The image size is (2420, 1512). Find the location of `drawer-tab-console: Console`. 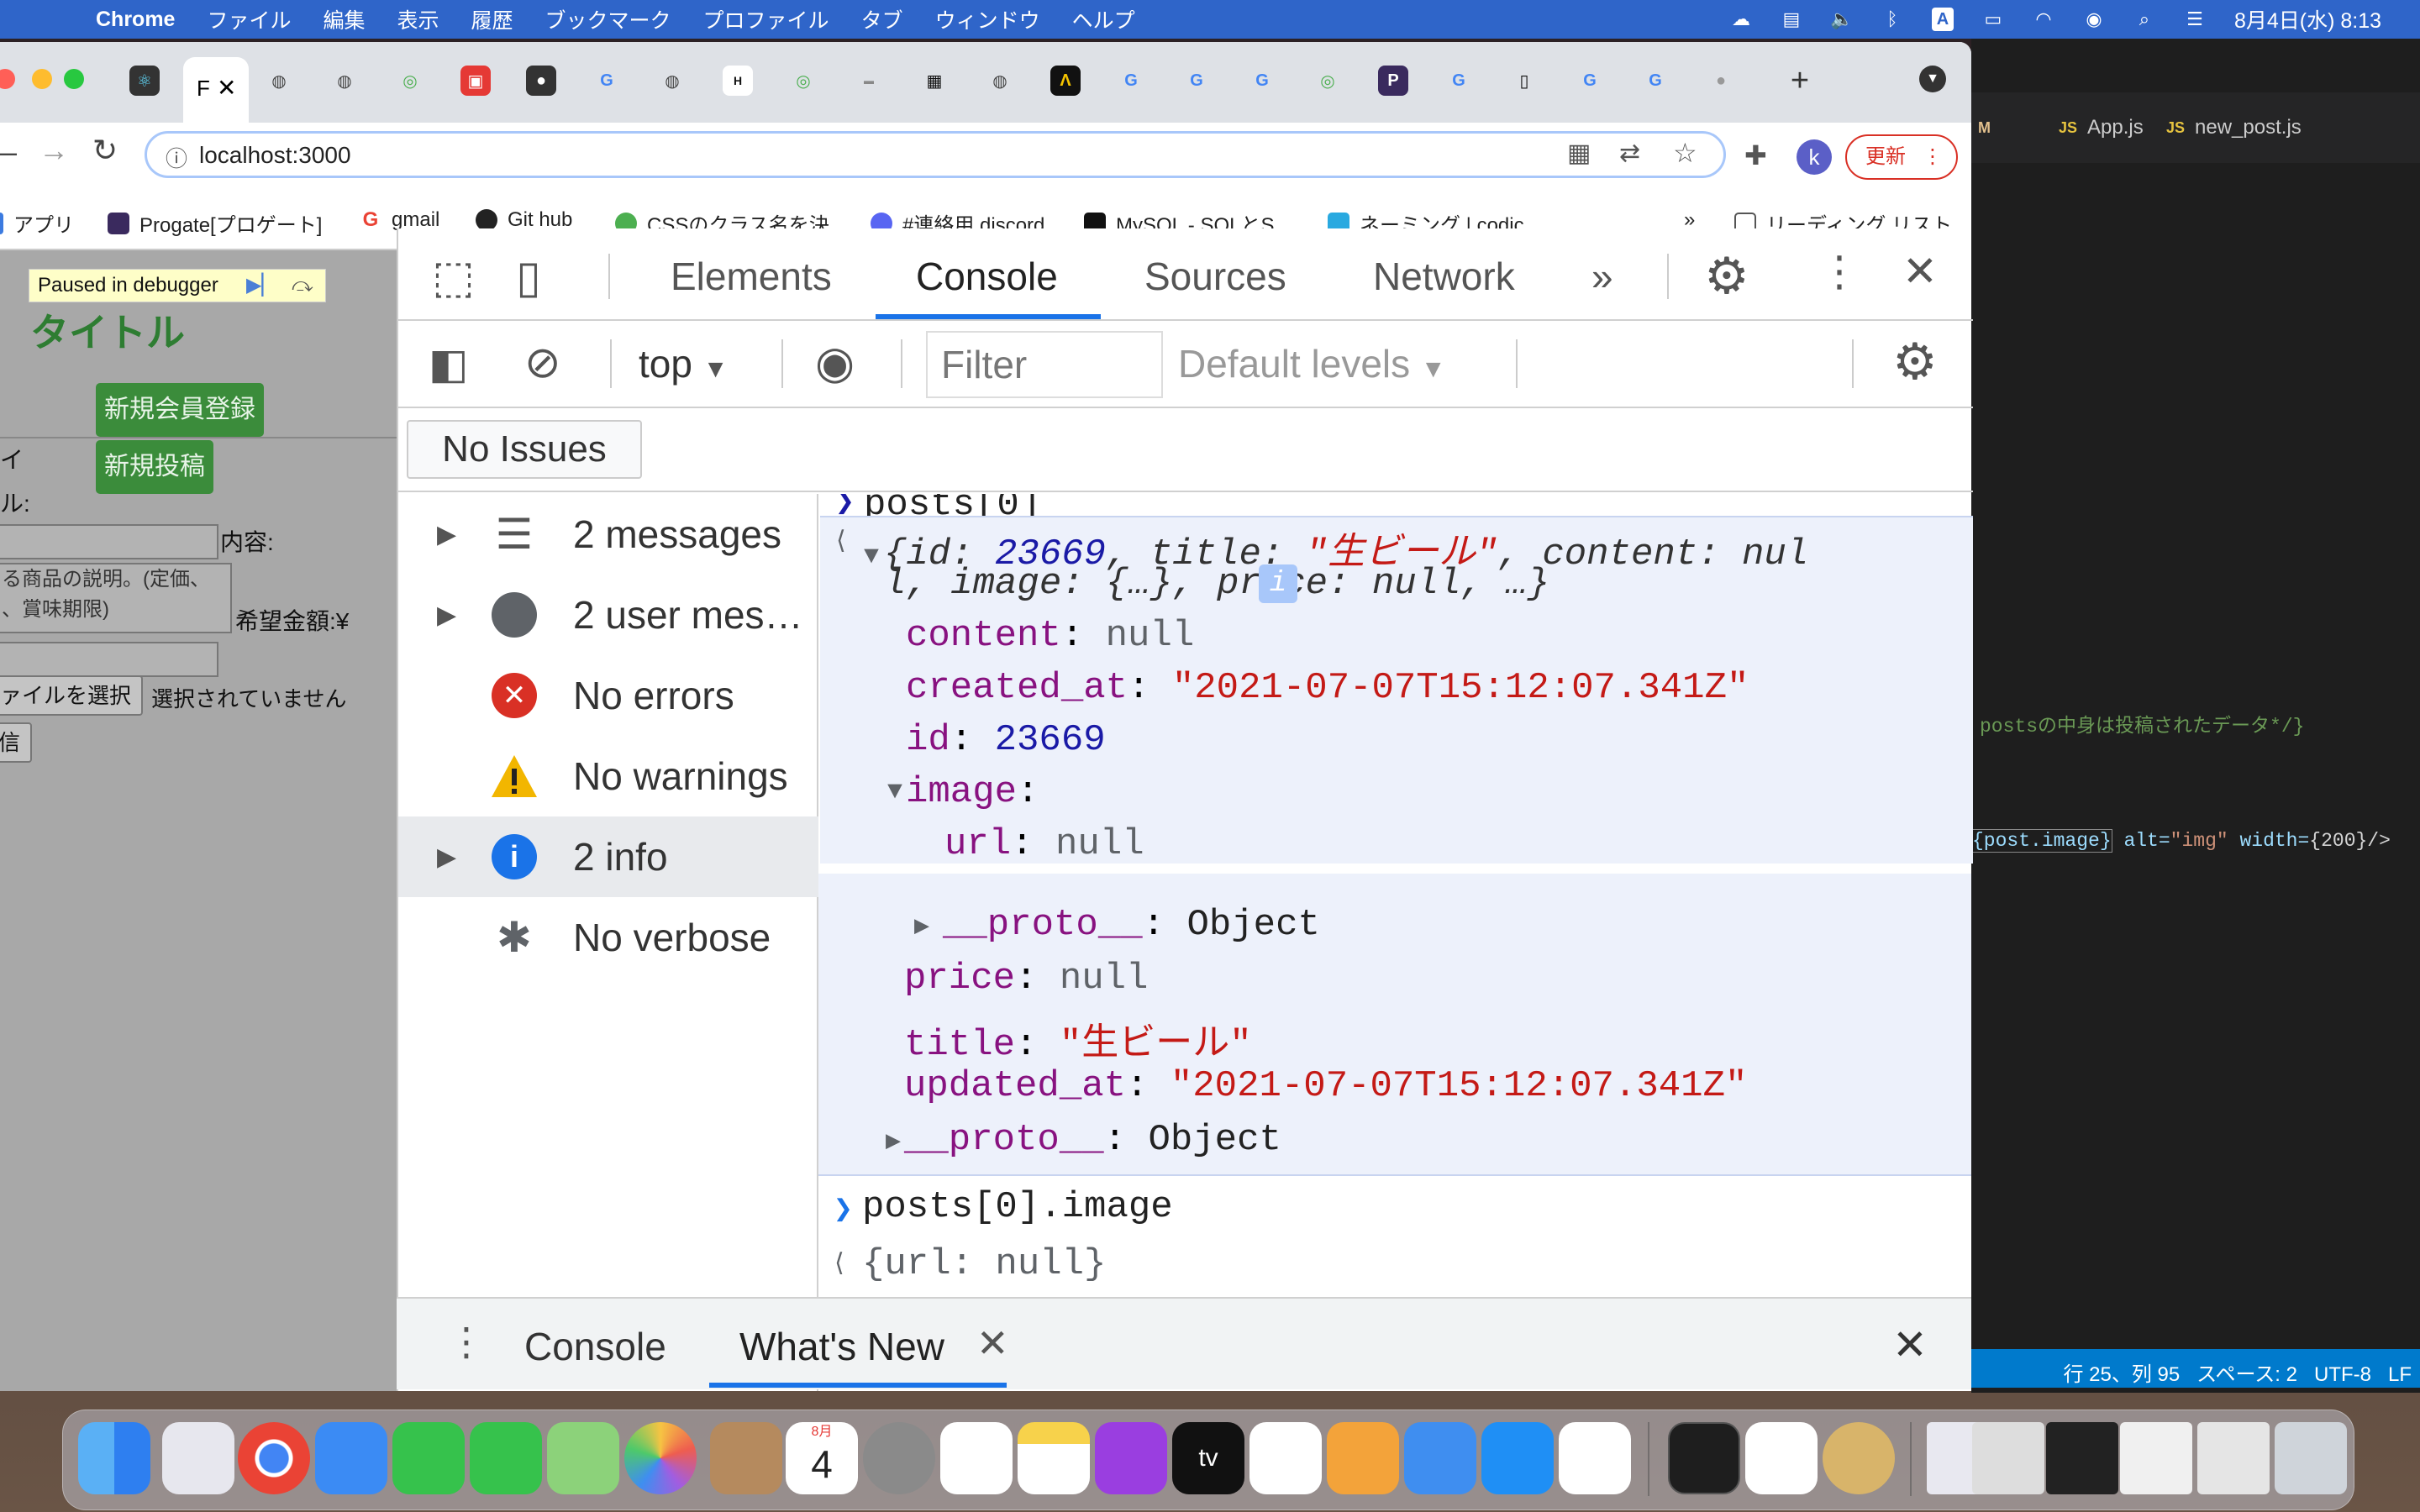

drawer-tab-console: Console is located at coordinates (595, 1346).